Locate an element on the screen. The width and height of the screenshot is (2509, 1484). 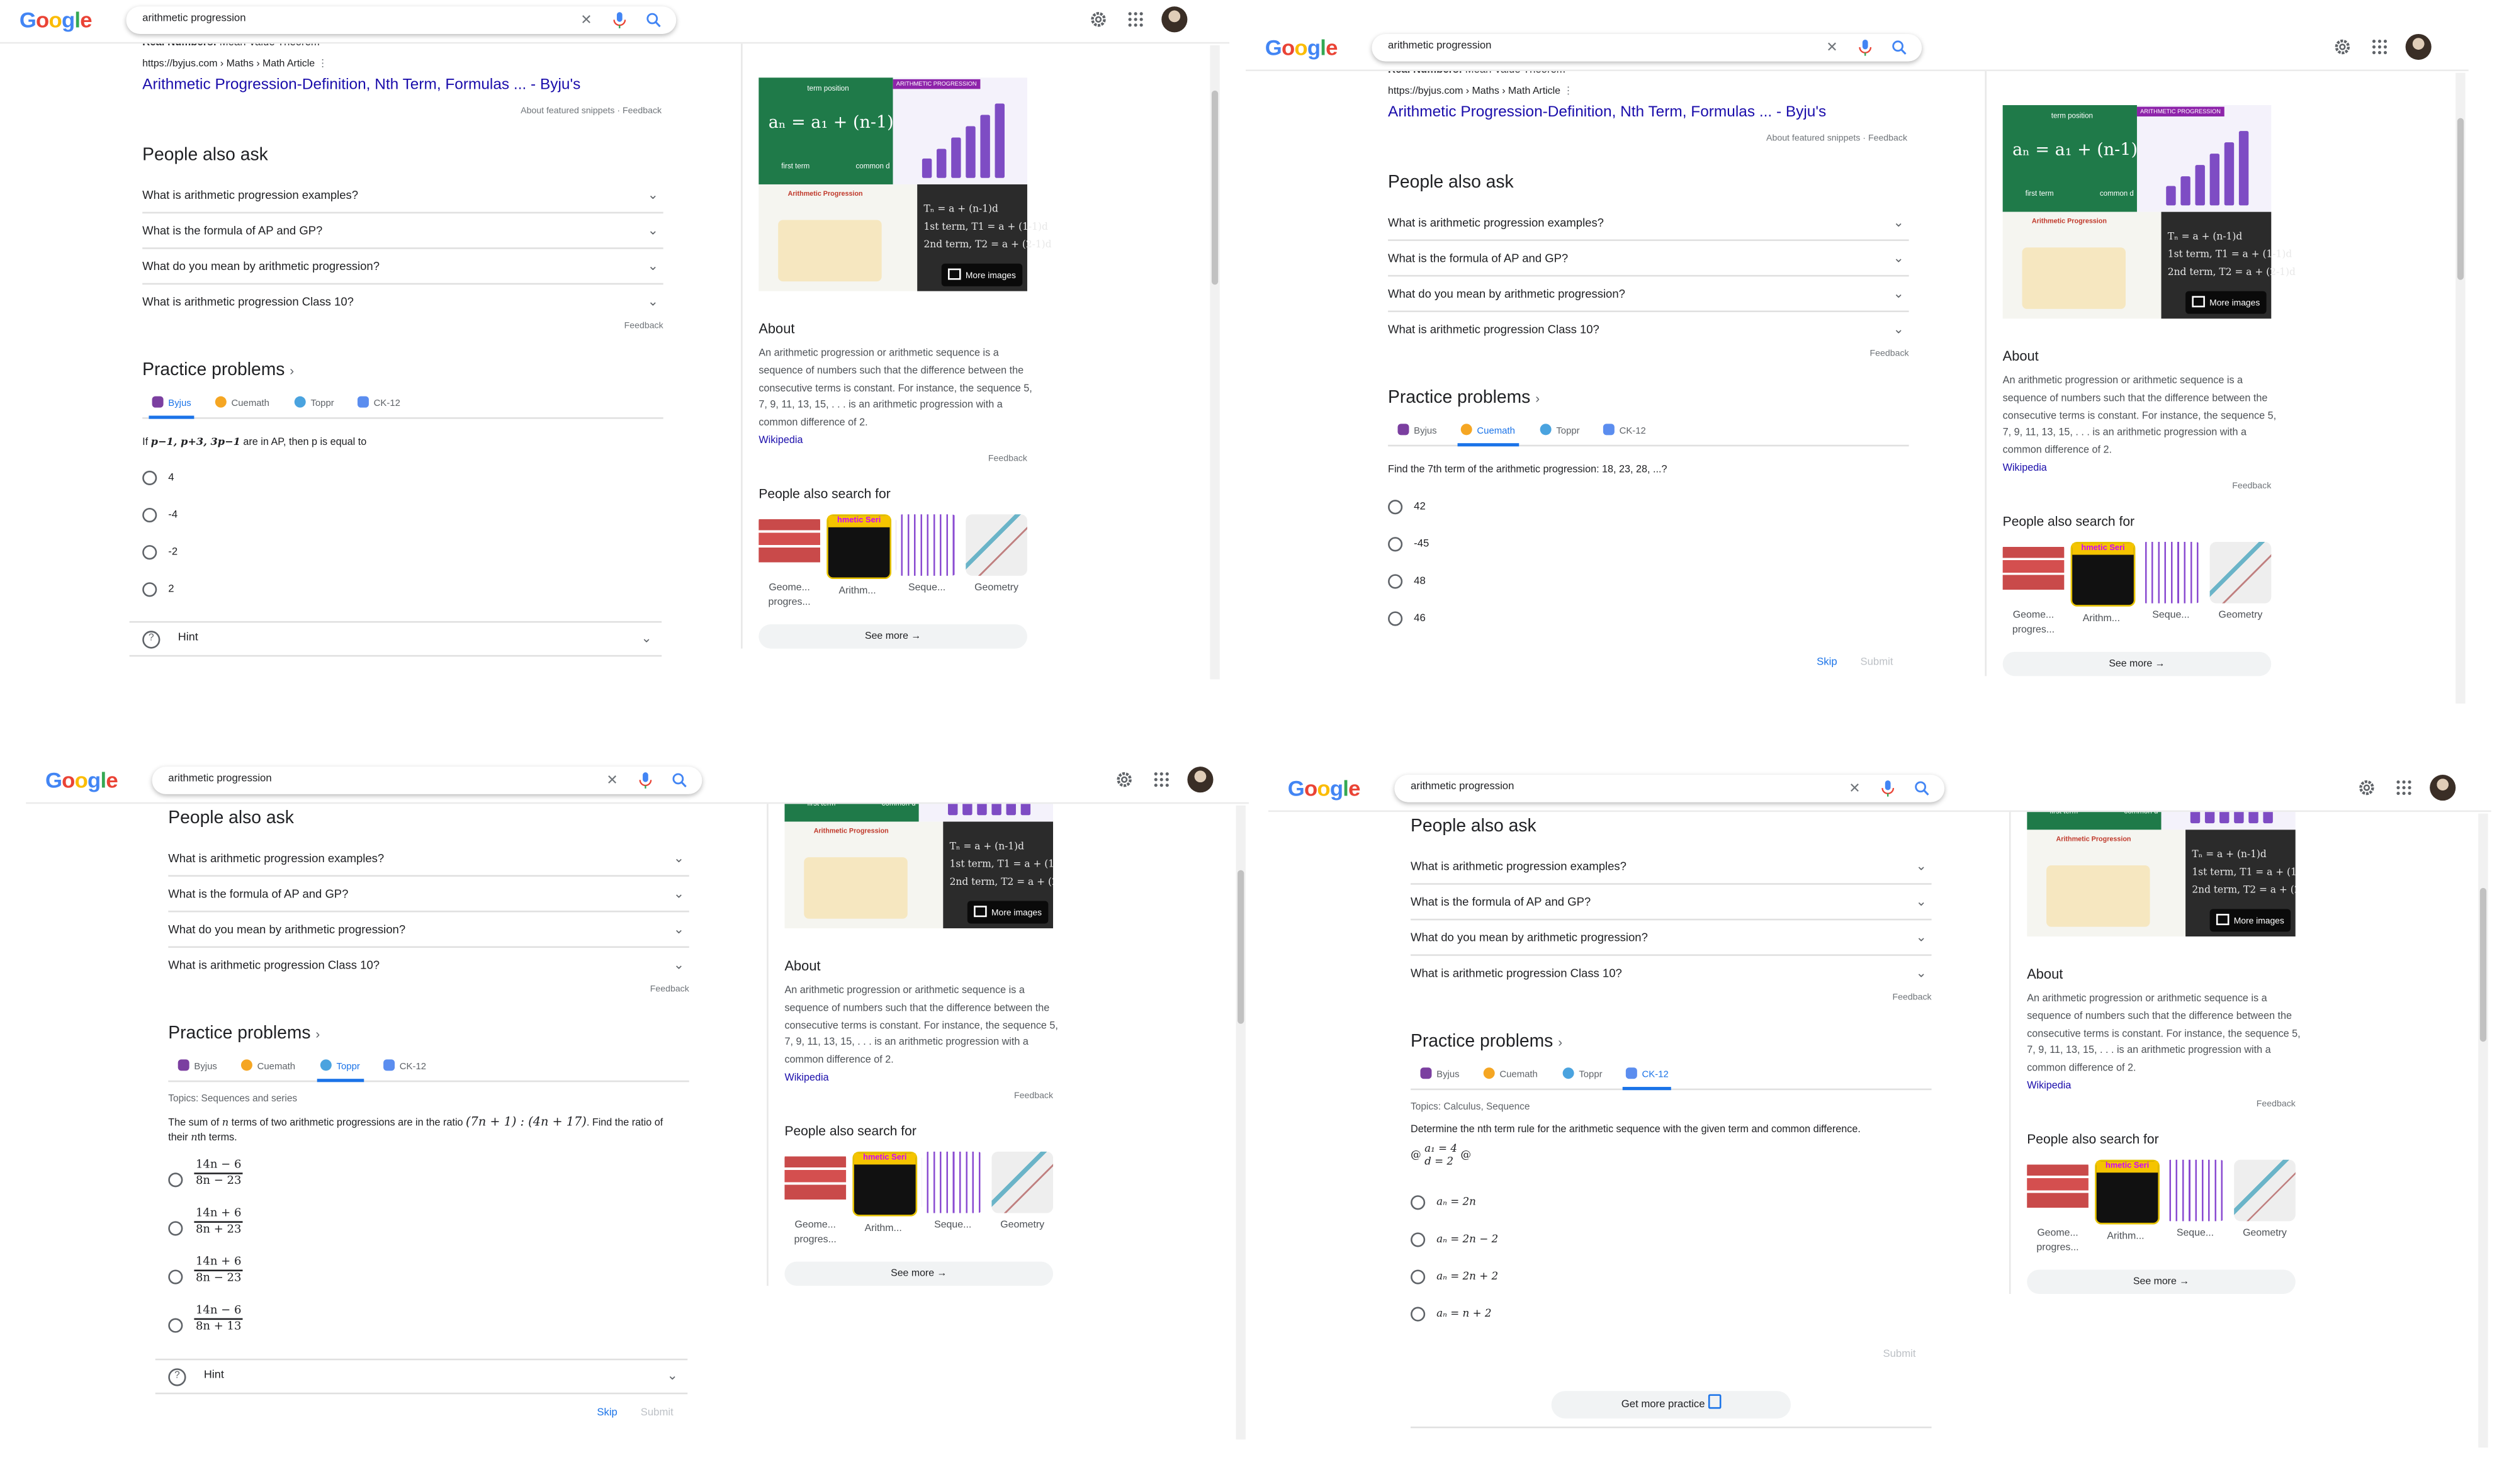
paa-item: What is the formula of AP and GP? ⌄ is located at coordinates (1671, 903).